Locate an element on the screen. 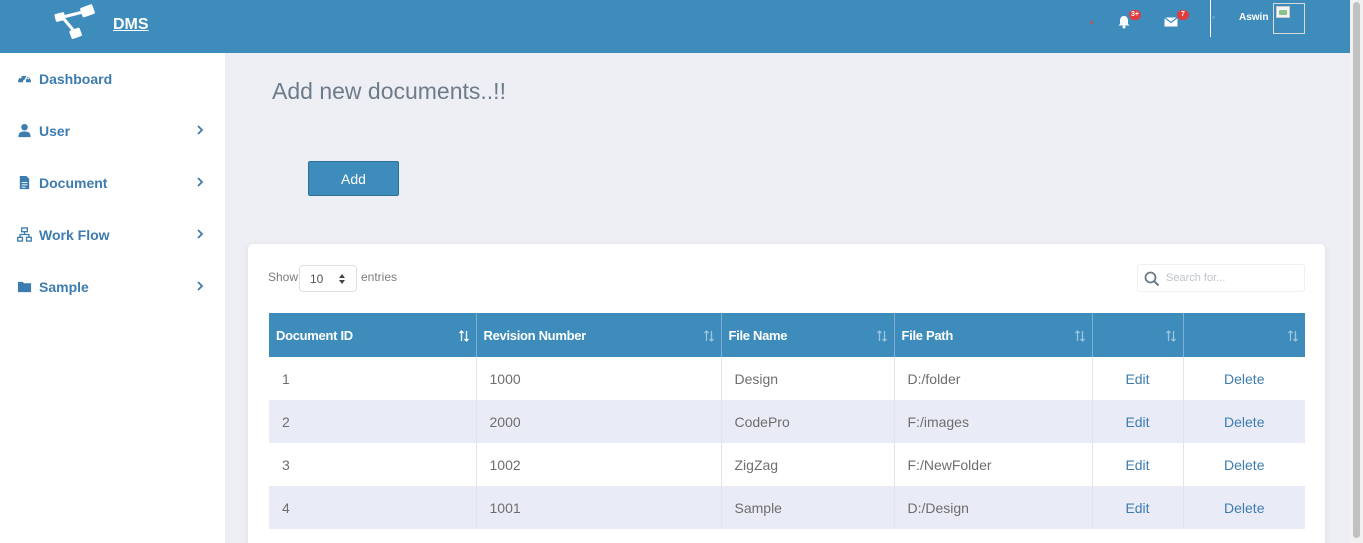 The width and height of the screenshot is (1363, 543). status-dot is located at coordinates (1091, 22).